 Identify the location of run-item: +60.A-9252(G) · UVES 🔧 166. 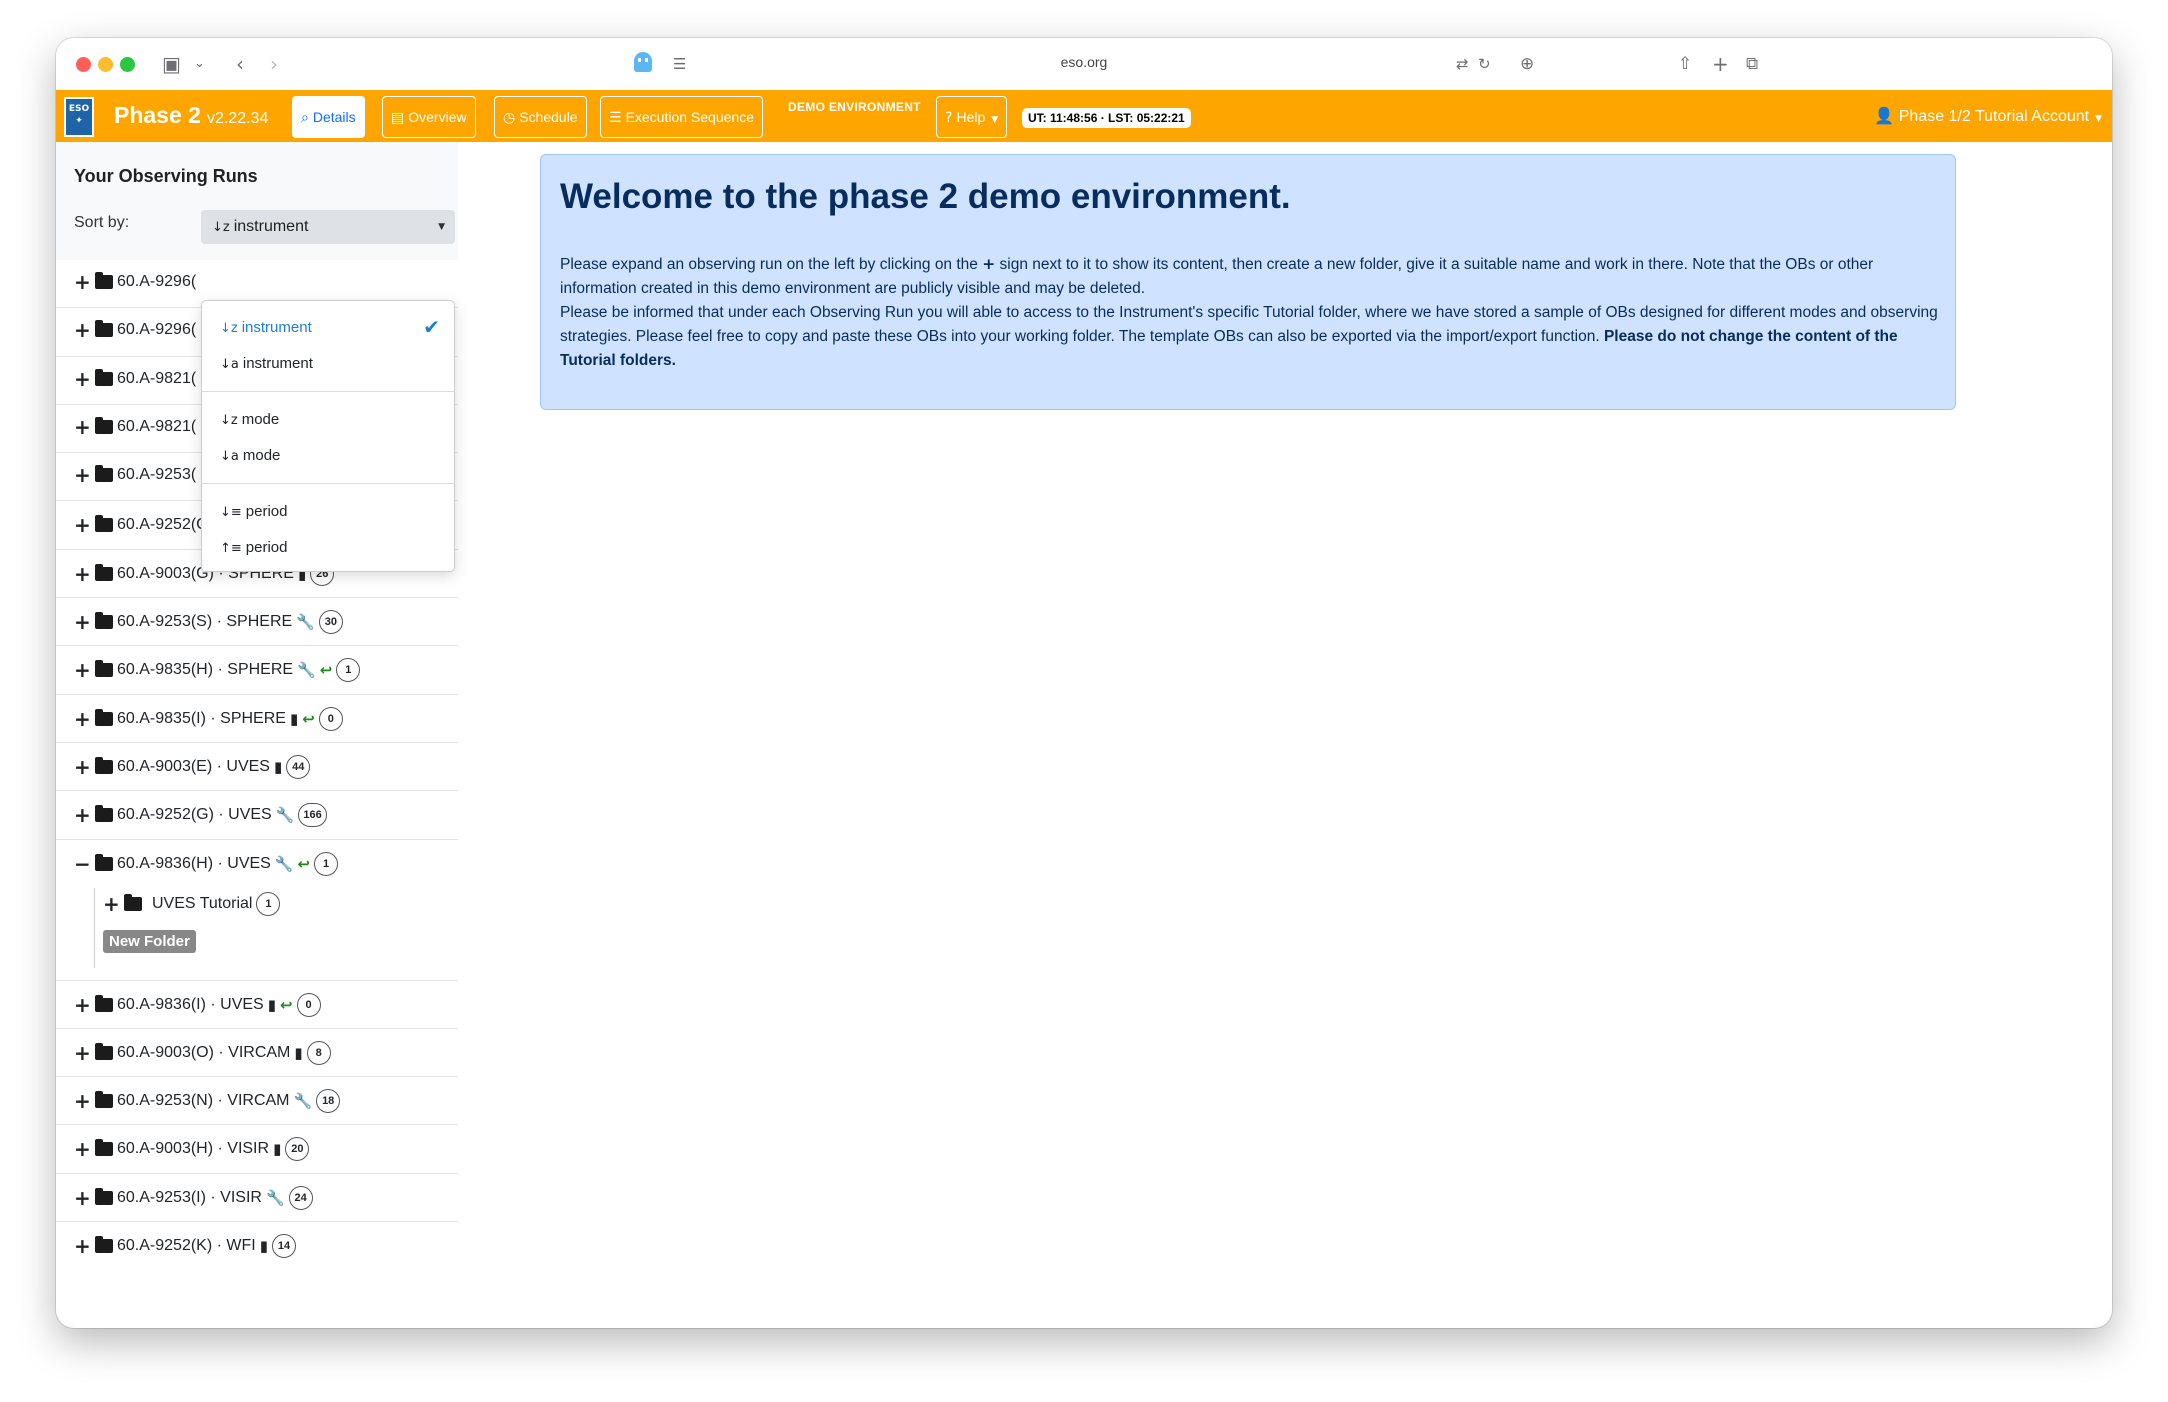
(257, 815).